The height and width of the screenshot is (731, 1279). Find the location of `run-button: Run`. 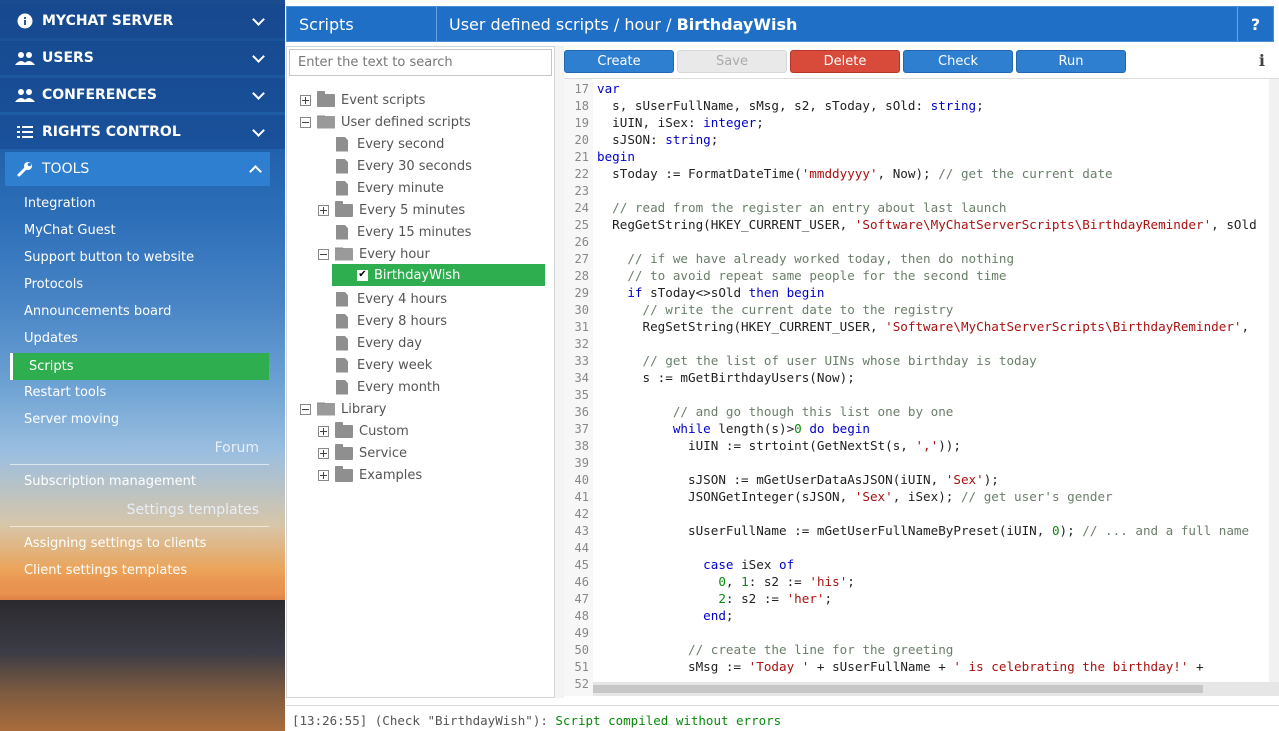

run-button: Run is located at coordinates (1071, 61).